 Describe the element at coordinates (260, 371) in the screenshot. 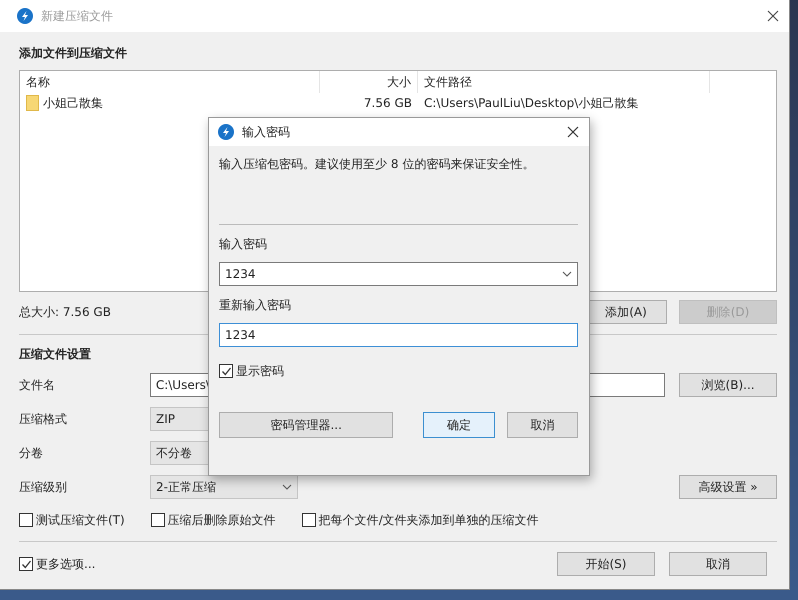

I see `checkbox-label: 显示密码` at that location.